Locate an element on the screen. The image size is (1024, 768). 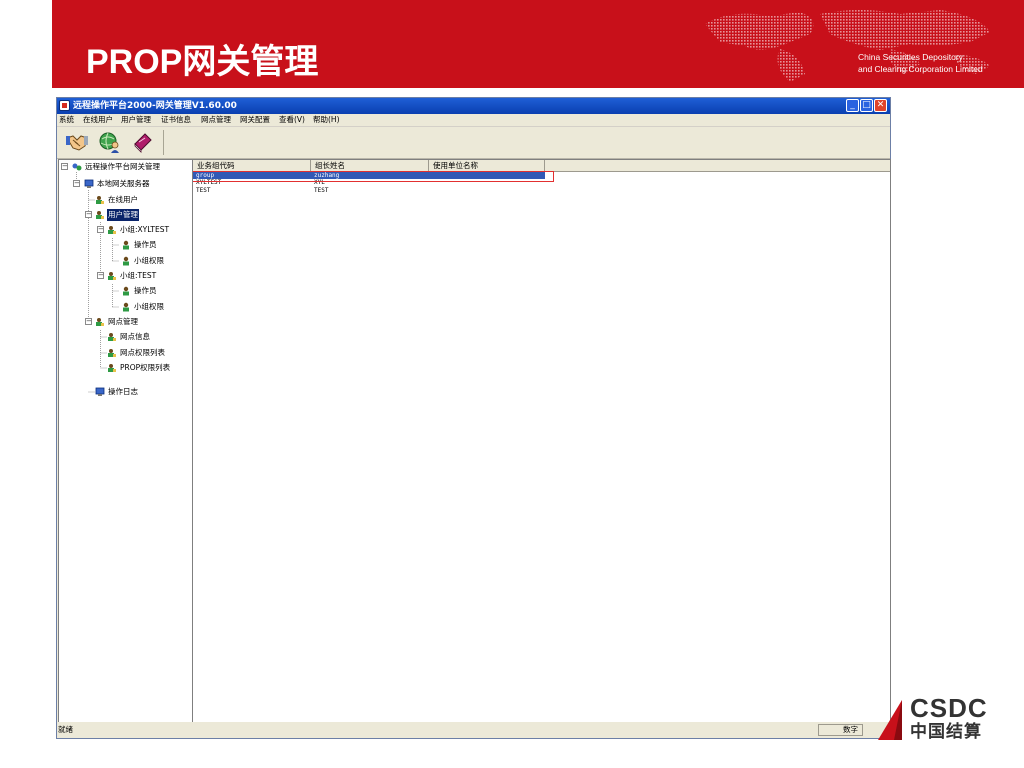
status-bar: 就绪 数字 is located at coordinates (473, 730).